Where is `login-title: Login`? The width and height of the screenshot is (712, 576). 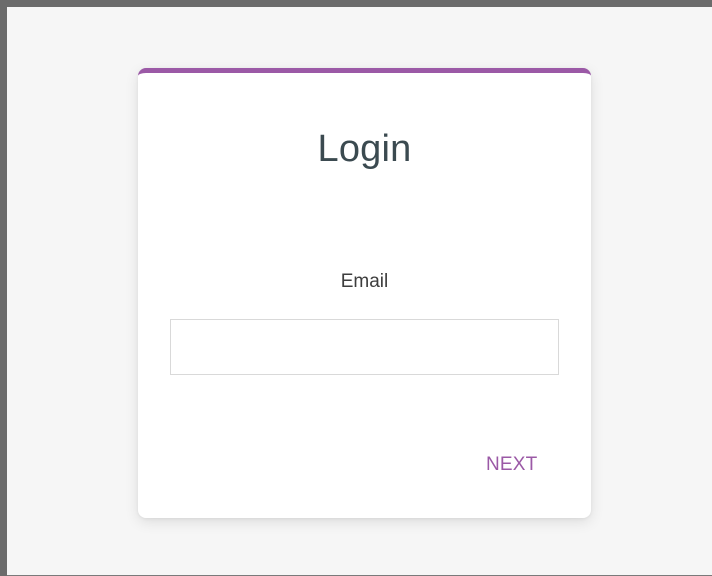
login-title: Login is located at coordinates (364, 149).